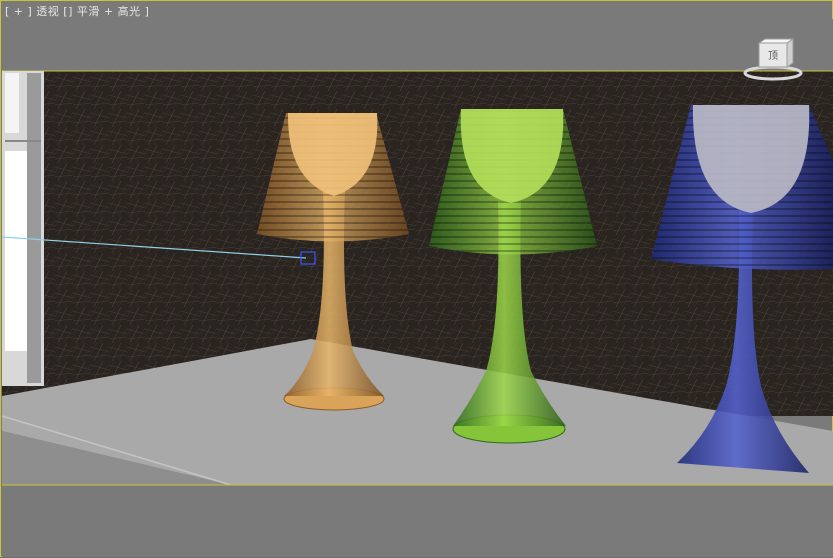  What do you see at coordinates (417, 521) in the screenshot?
I see `lower-background` at bounding box center [417, 521].